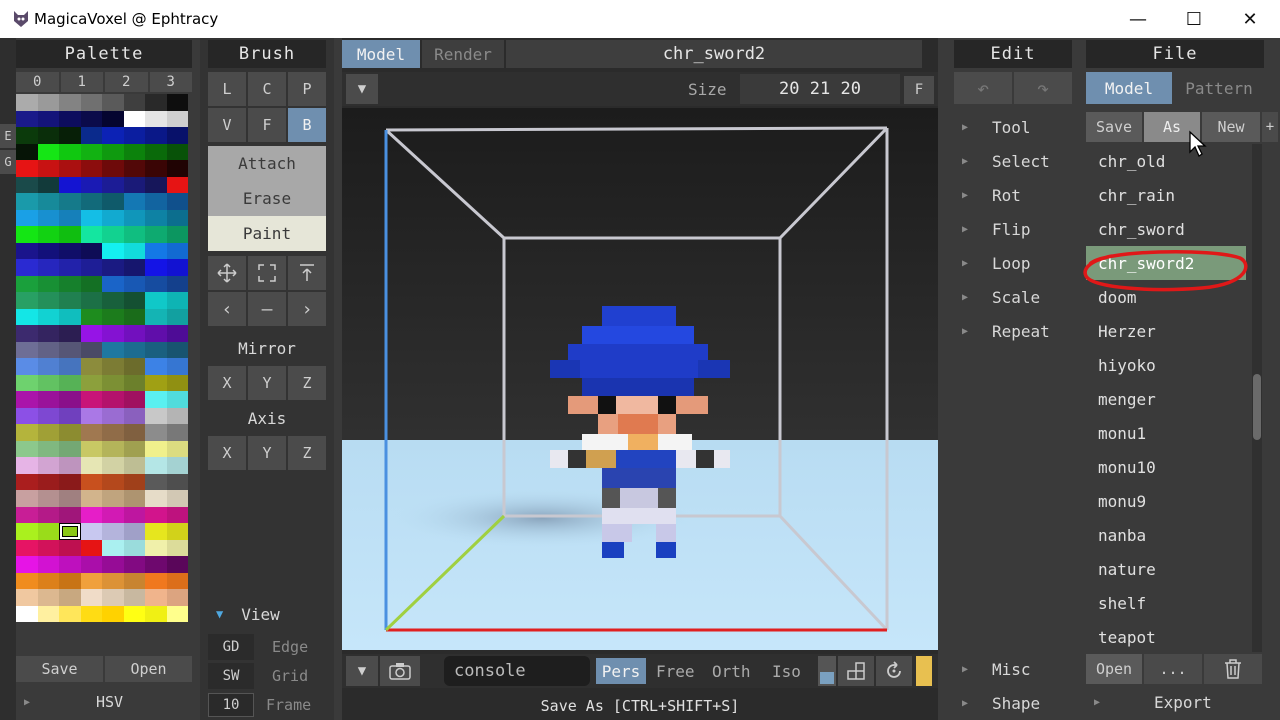 The height and width of the screenshot is (720, 1280). I want to click on palette-tab-3: 3, so click(170, 82).